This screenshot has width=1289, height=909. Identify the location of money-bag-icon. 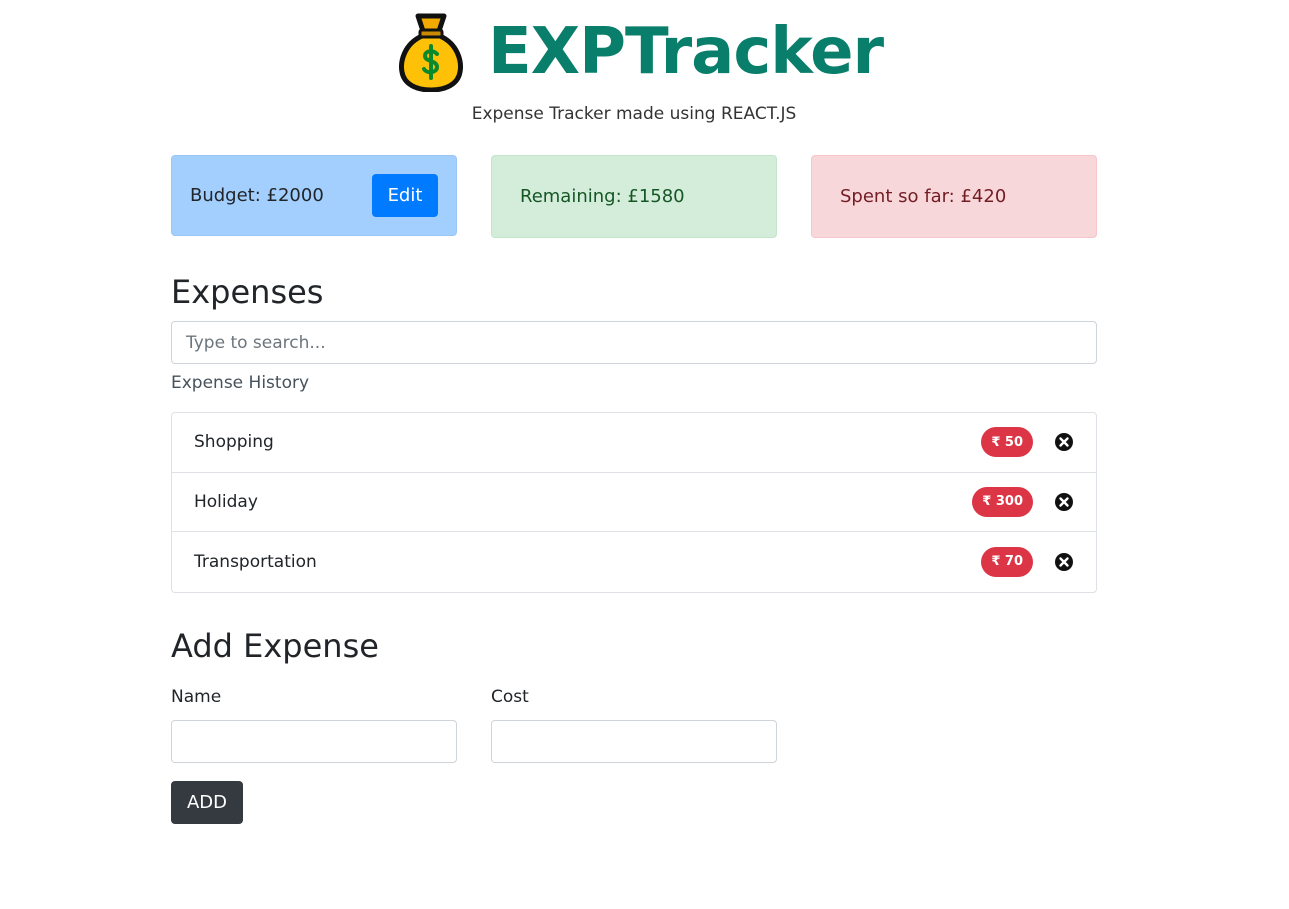
(431, 52).